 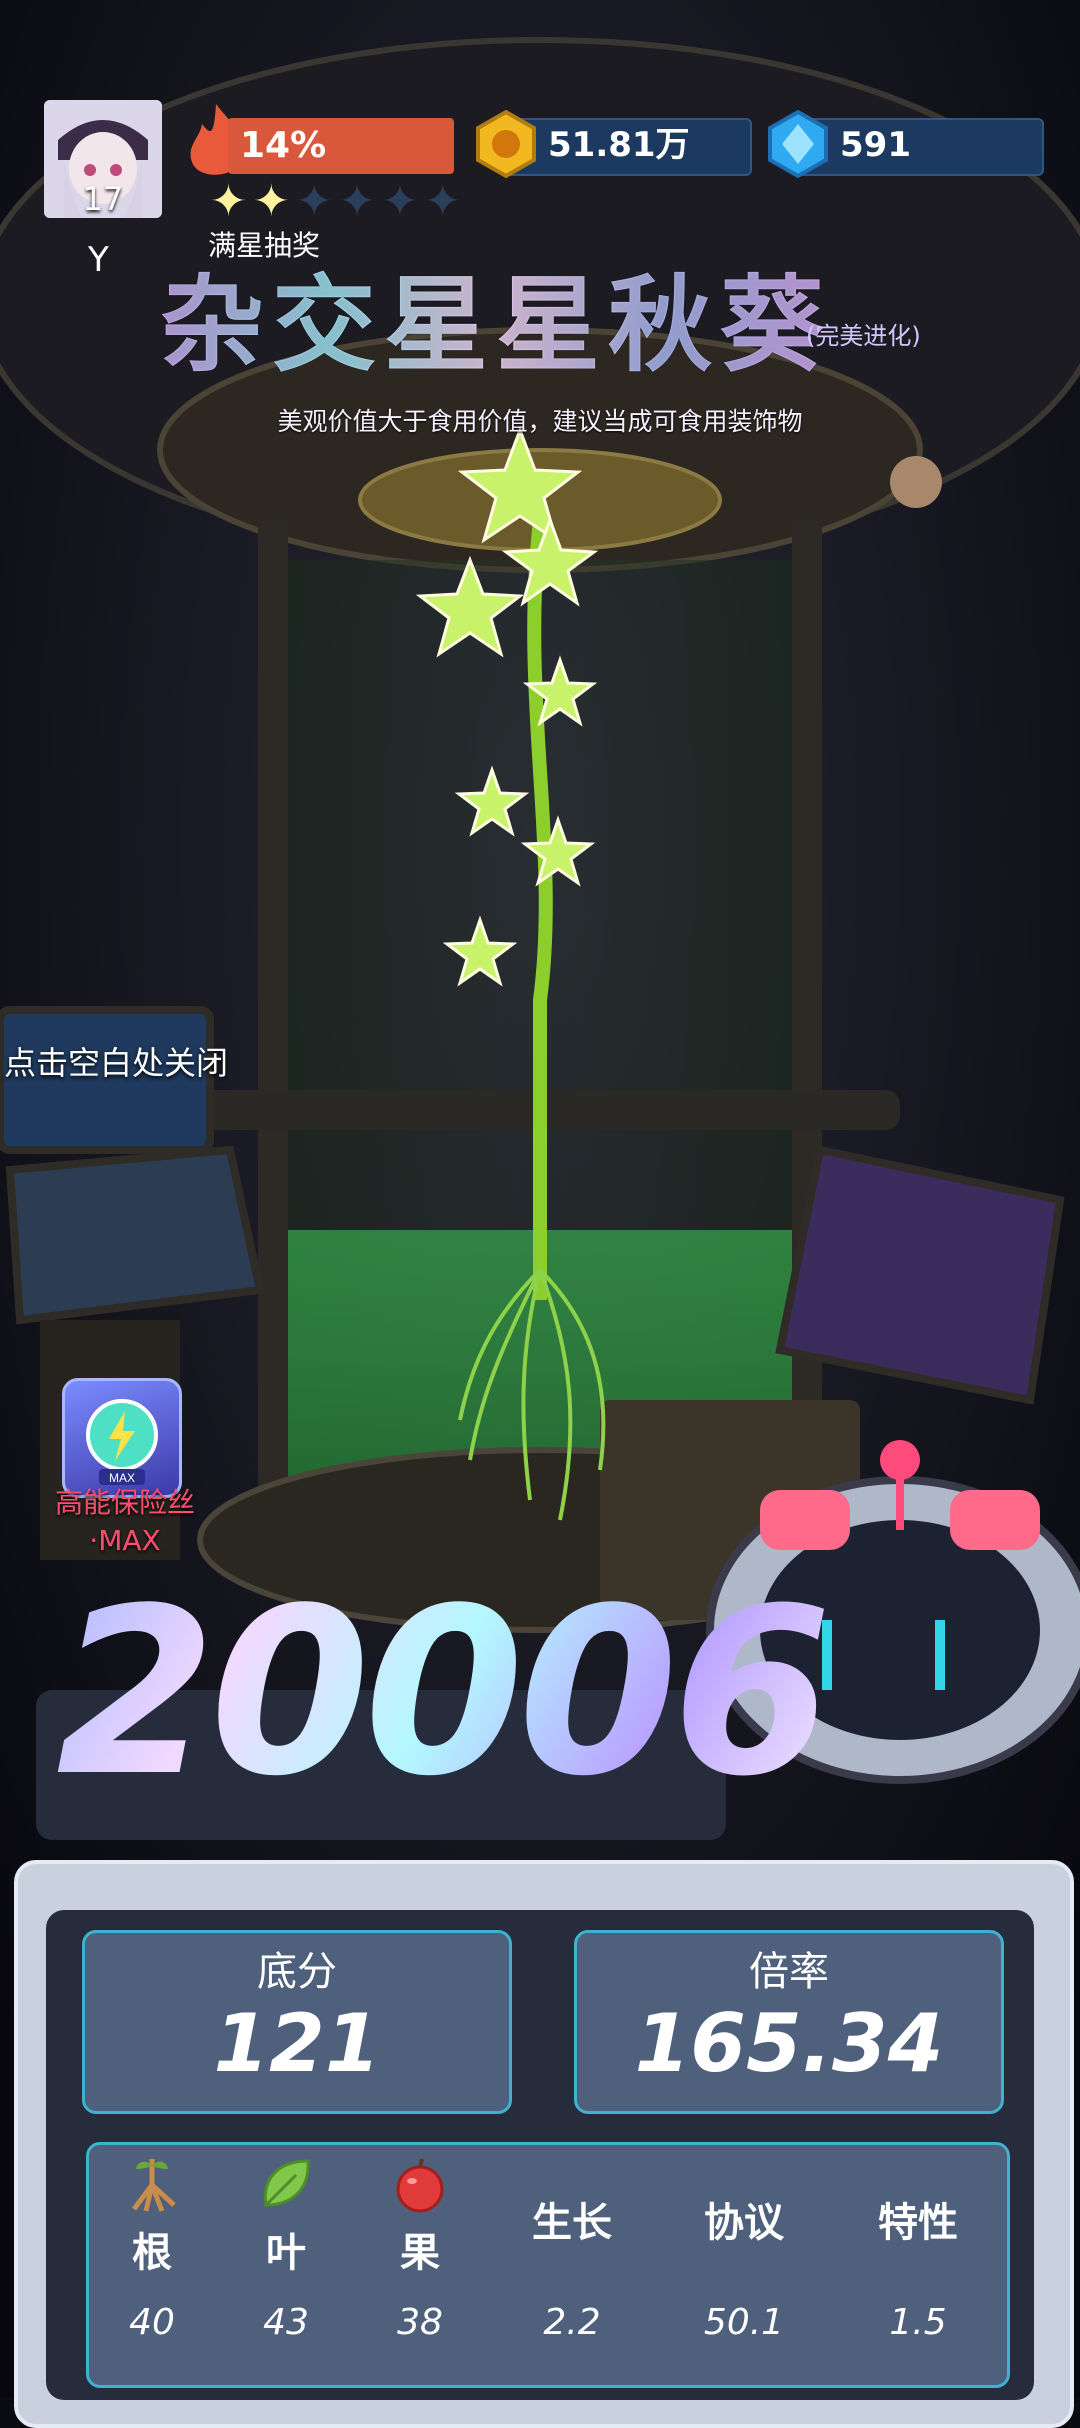 I want to click on attribute-protocol: 协议, so click(x=744, y=2219).